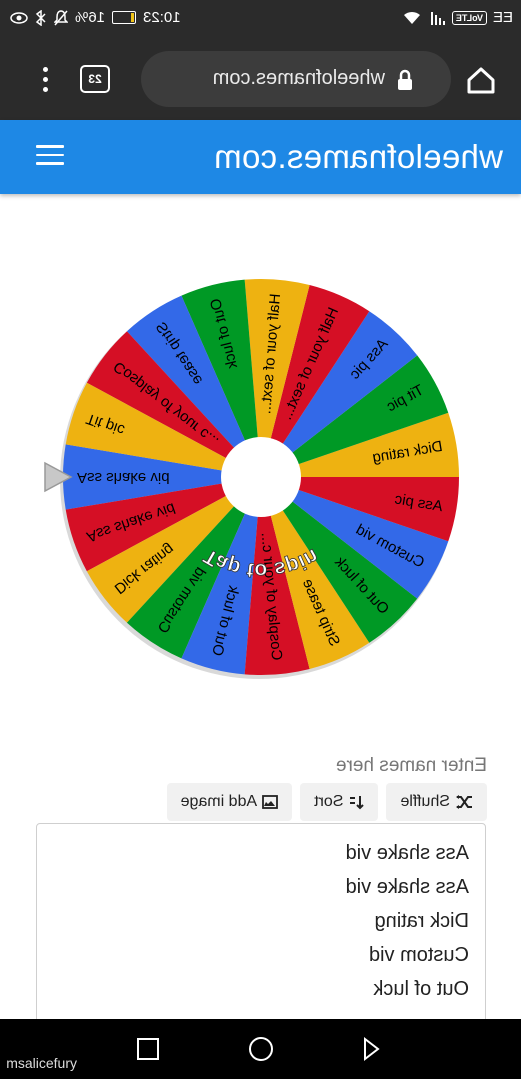 The height and width of the screenshot is (1079, 521). Describe the element at coordinates (464, 802) in the screenshot. I see `shuffle-icon` at that location.